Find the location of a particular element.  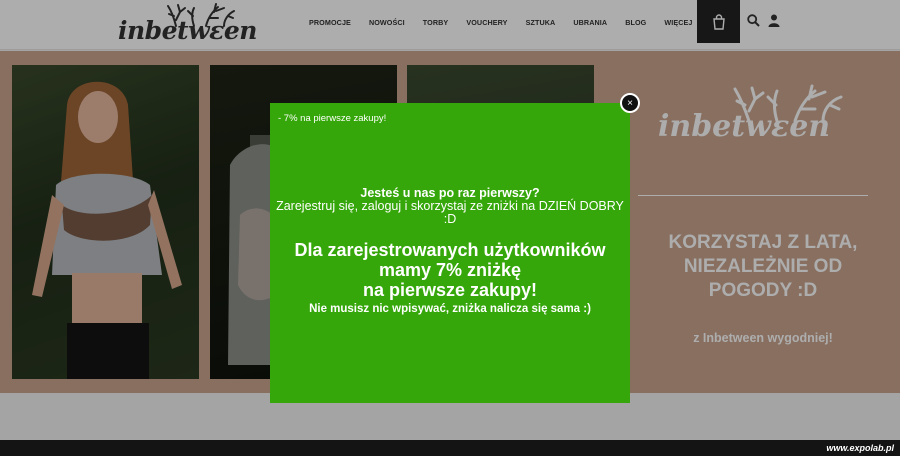

close-popup-button: × is located at coordinates (630, 103).